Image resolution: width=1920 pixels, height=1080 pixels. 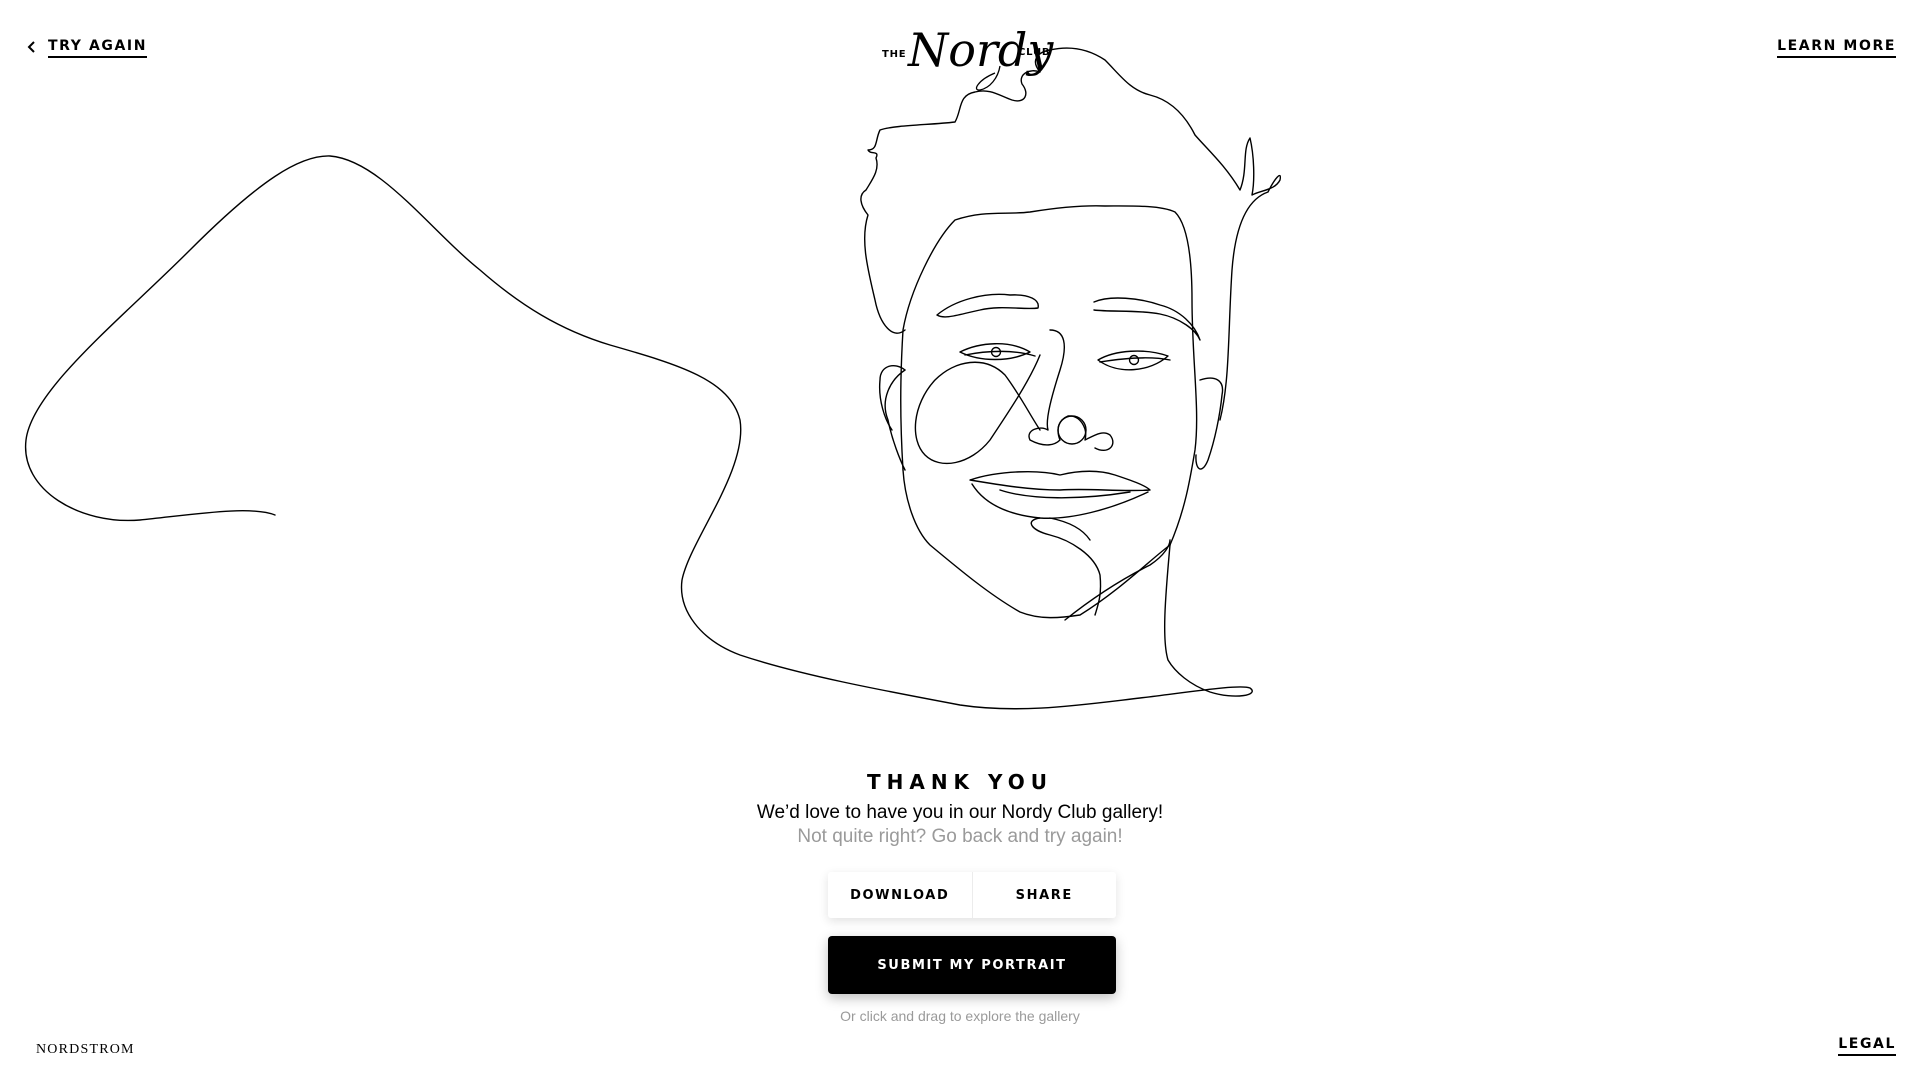 What do you see at coordinates (85, 1050) in the screenshot?
I see `nordstrom-logo: NORDSTROM` at bounding box center [85, 1050].